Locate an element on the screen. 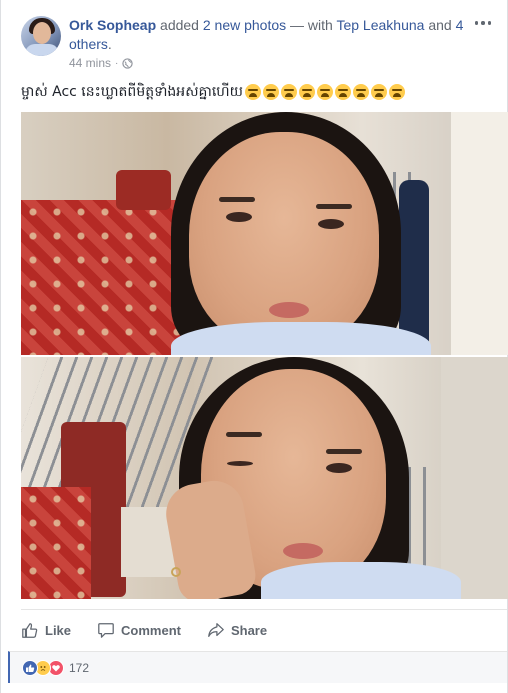 Image resolution: width=508 pixels, height=693 pixels. post-meta: 44 mins · is located at coordinates (101, 63).